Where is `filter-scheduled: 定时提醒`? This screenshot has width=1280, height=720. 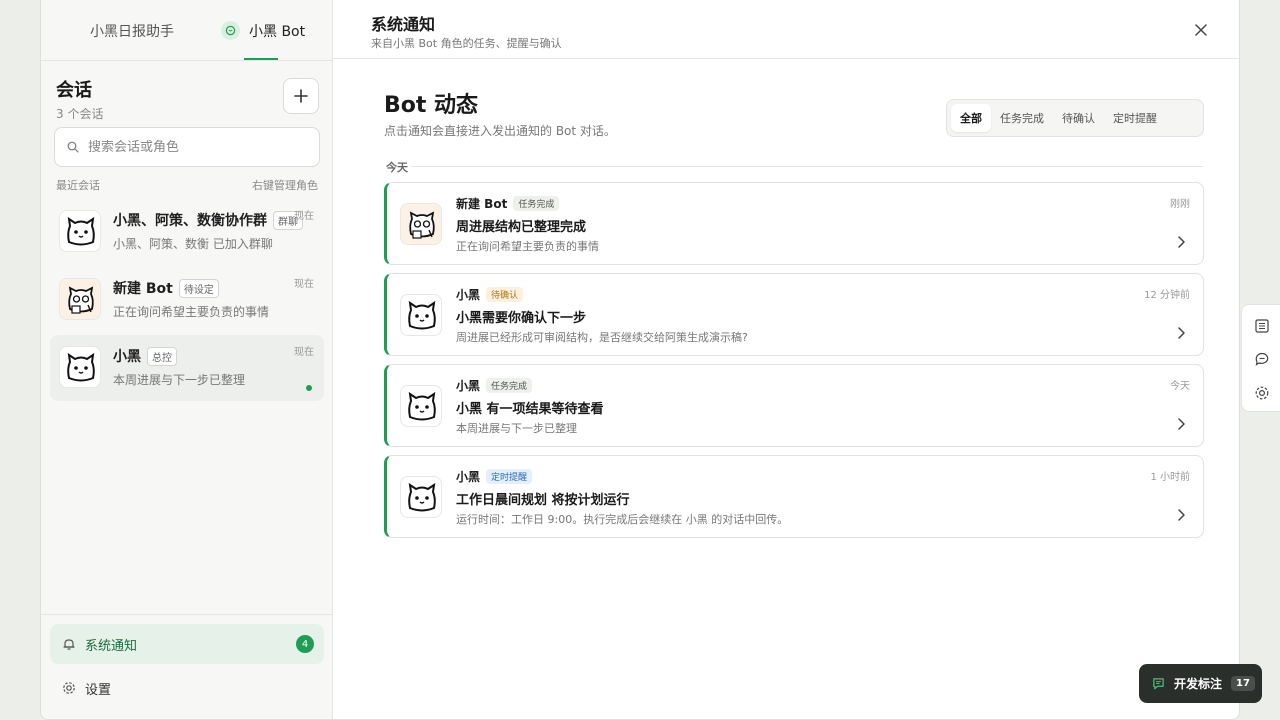 filter-scheduled: 定时提醒 is located at coordinates (1135, 118).